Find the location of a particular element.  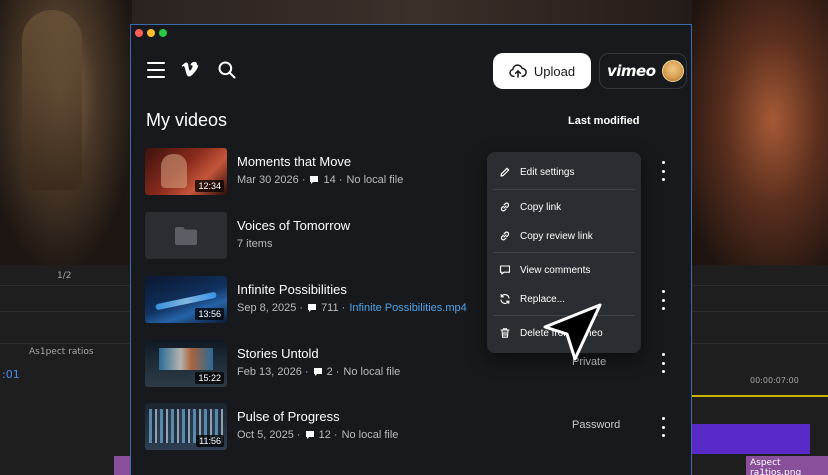

menu-item-copy-link: Copy link is located at coordinates (564, 207).